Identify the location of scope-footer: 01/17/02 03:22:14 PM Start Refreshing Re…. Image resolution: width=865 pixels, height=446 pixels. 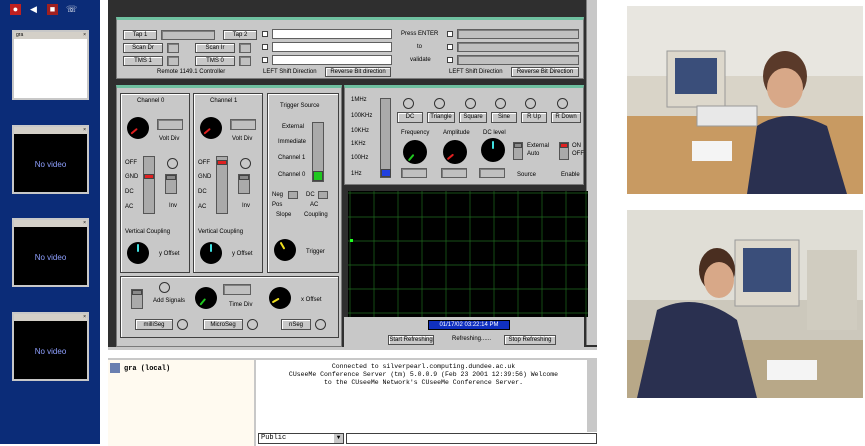
(464, 332).